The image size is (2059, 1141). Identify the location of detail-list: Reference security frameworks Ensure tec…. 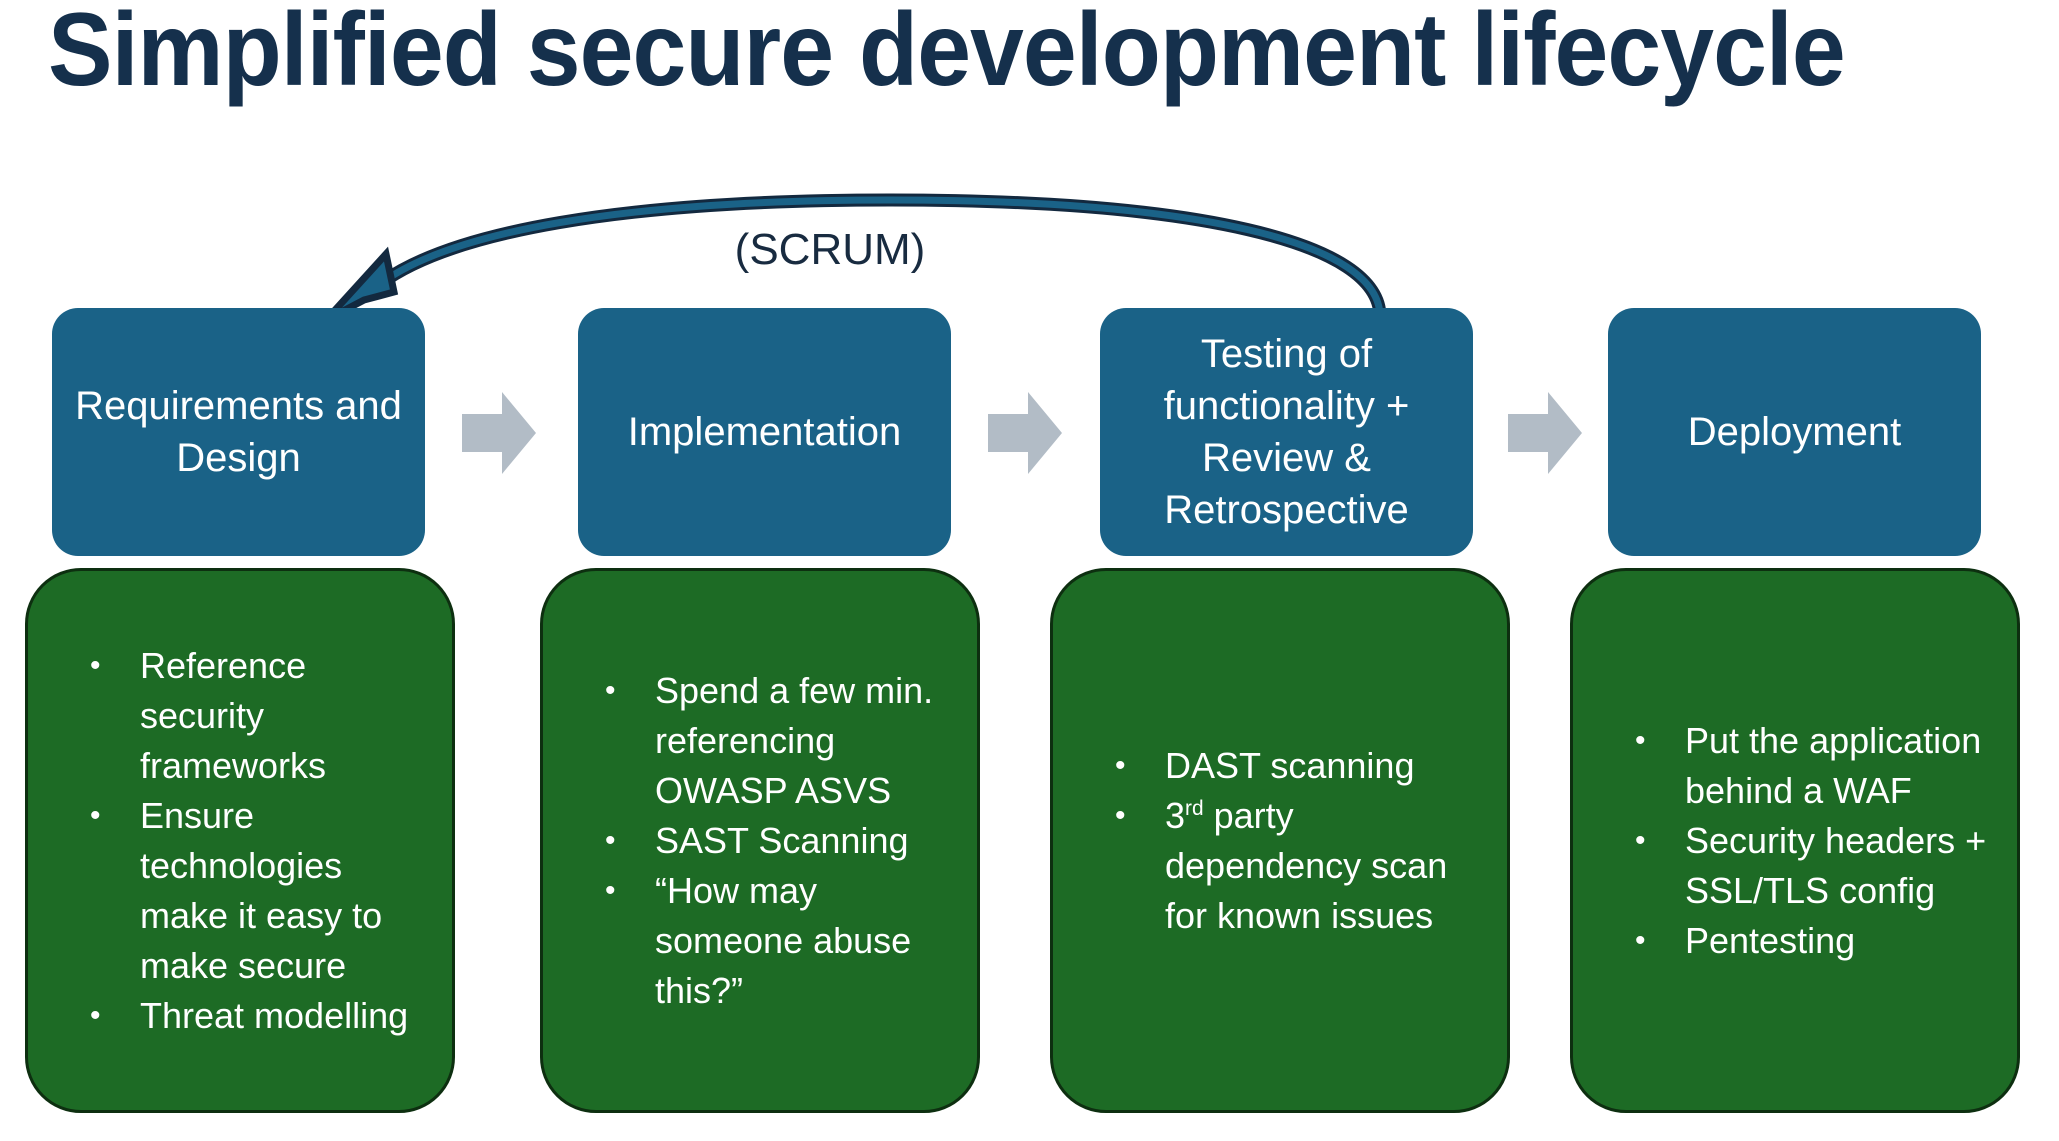
(244, 841).